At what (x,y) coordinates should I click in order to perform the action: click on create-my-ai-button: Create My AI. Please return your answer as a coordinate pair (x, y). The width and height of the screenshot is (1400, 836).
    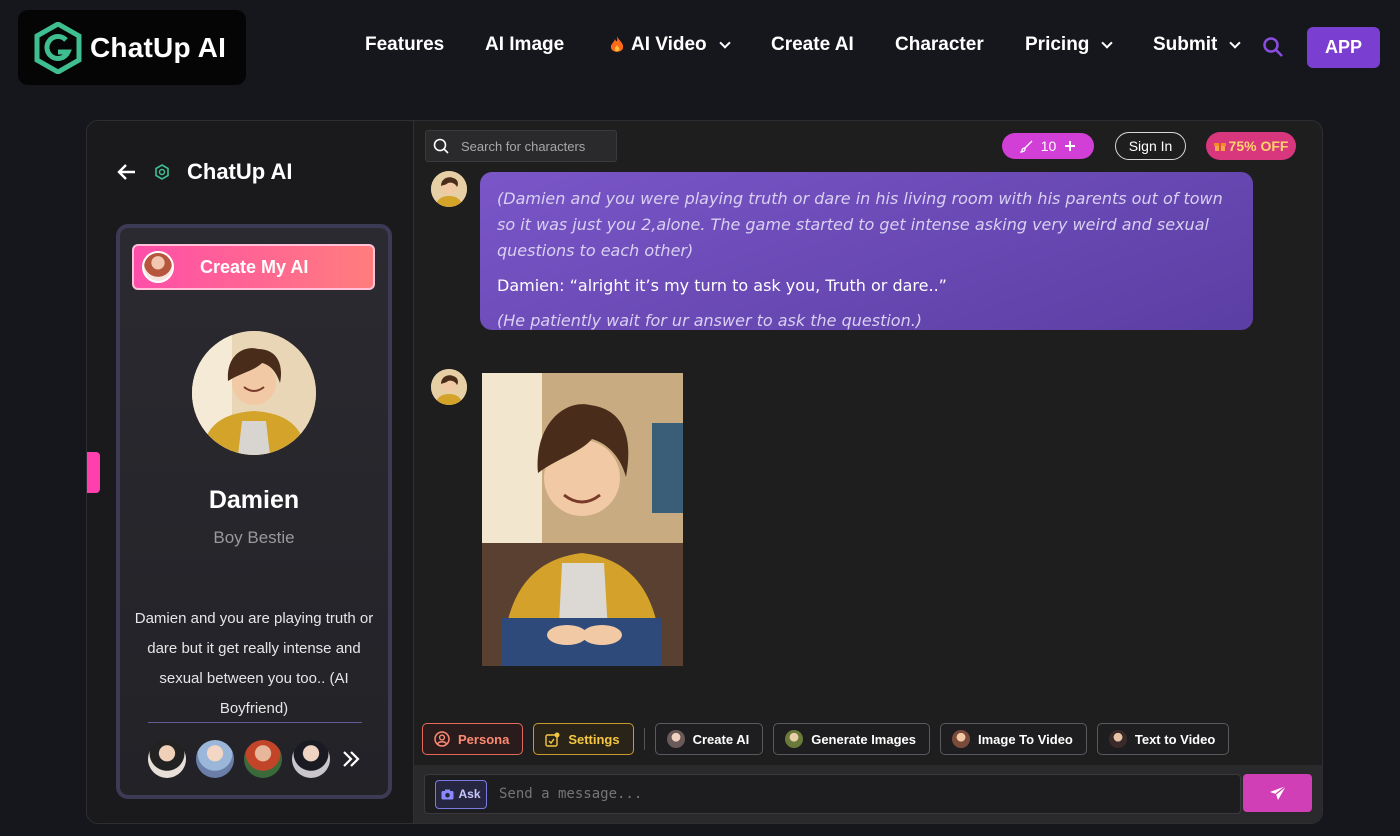
    Looking at the image, I should click on (253, 267).